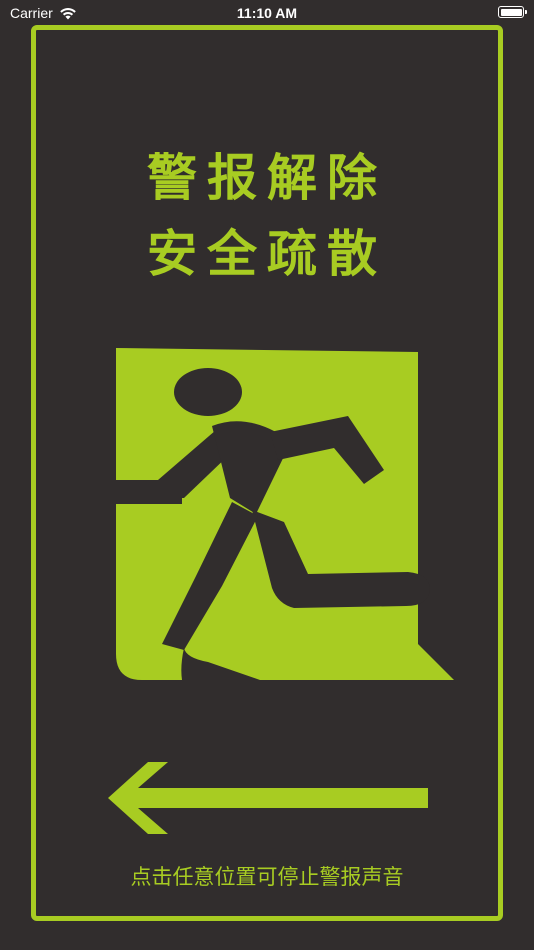 The height and width of the screenshot is (950, 534). What do you see at coordinates (267, 254) in the screenshot?
I see `headline-safe-evacuation: 安全疏散` at bounding box center [267, 254].